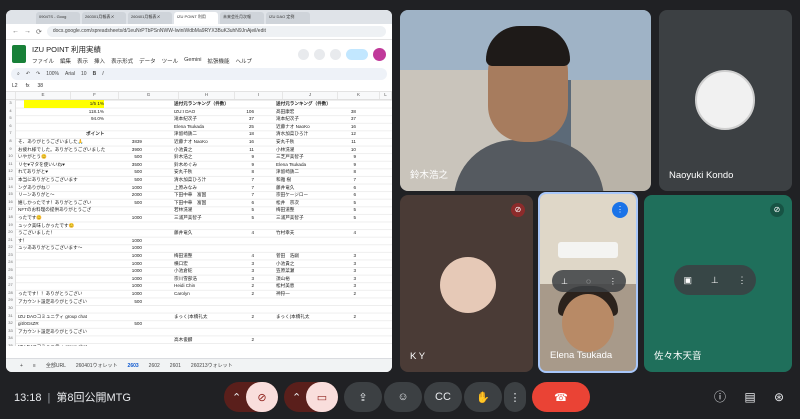  I want to click on row-number: 6, so click(10, 127).